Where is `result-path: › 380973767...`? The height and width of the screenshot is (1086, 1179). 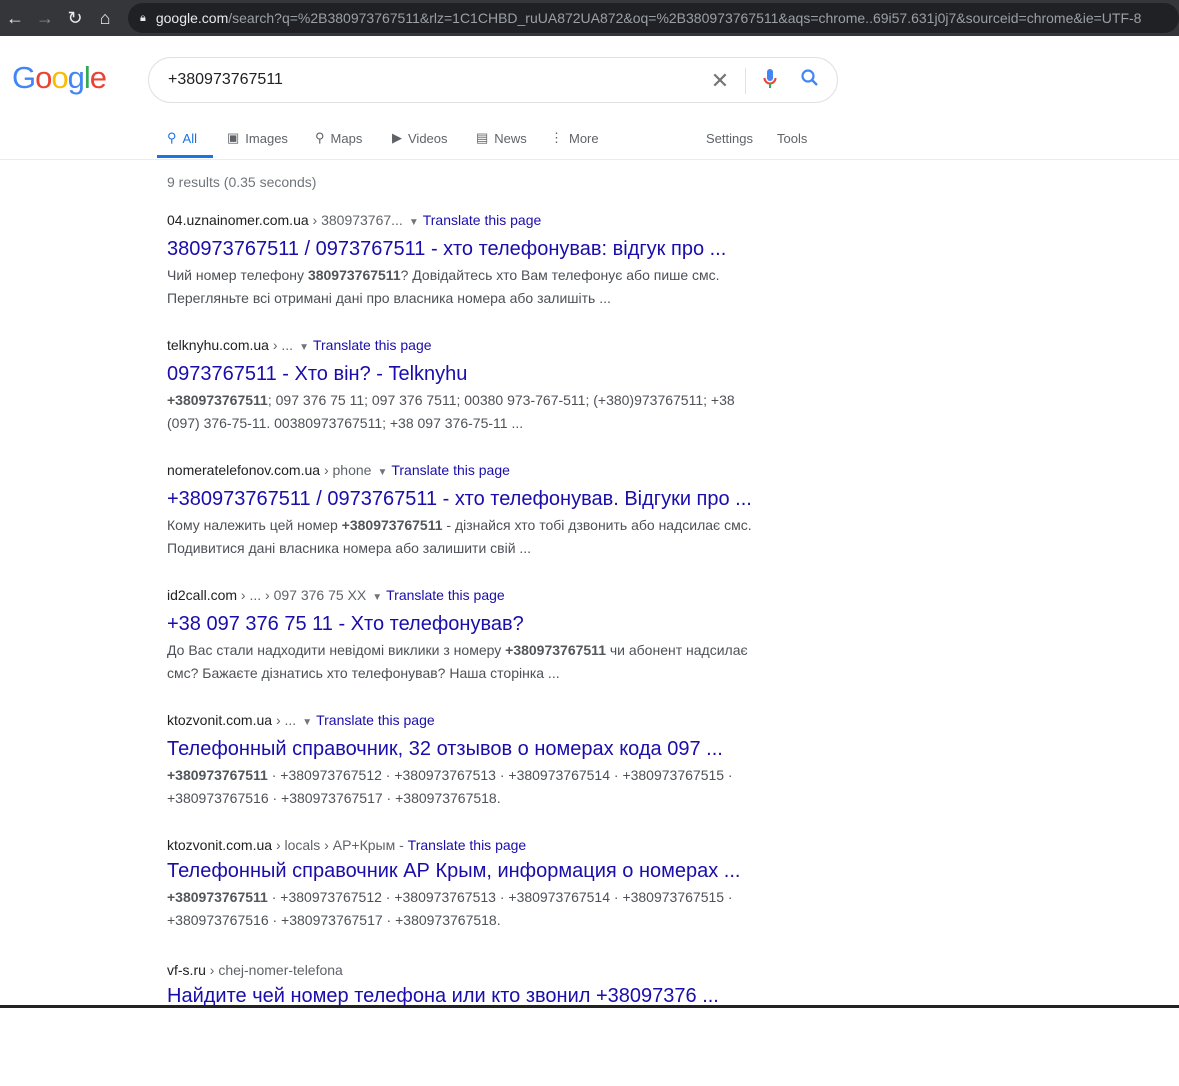 result-path: › 380973767... is located at coordinates (355, 220).